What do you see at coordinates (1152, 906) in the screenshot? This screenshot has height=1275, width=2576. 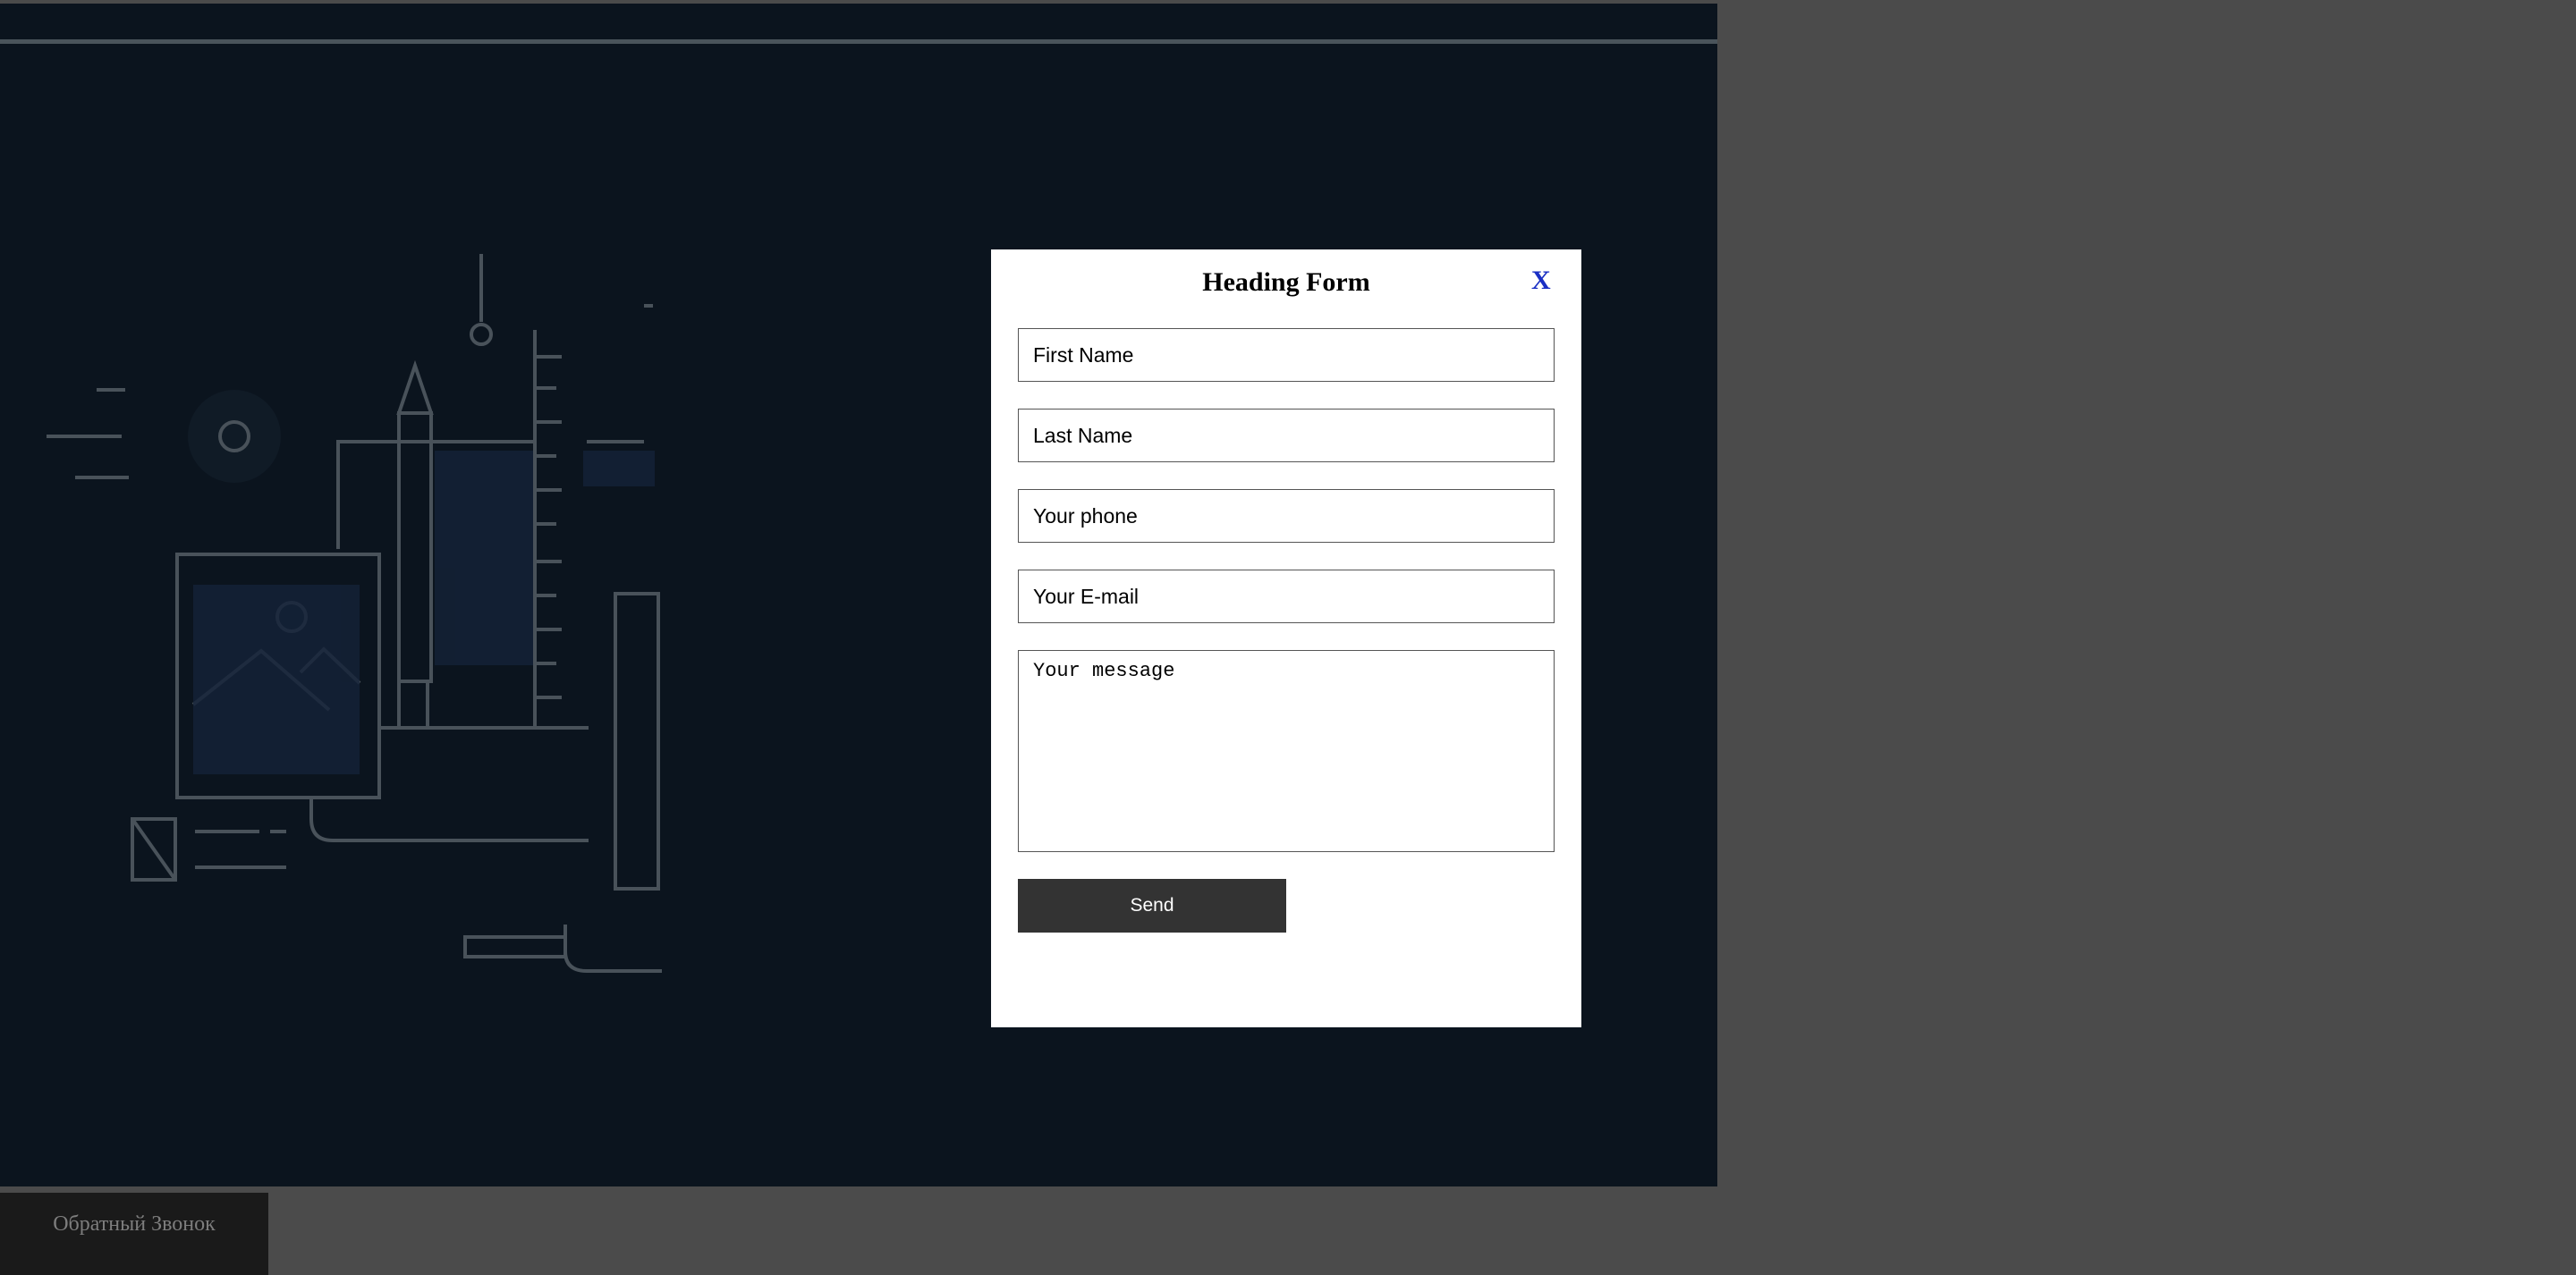 I see `send-button: Send` at bounding box center [1152, 906].